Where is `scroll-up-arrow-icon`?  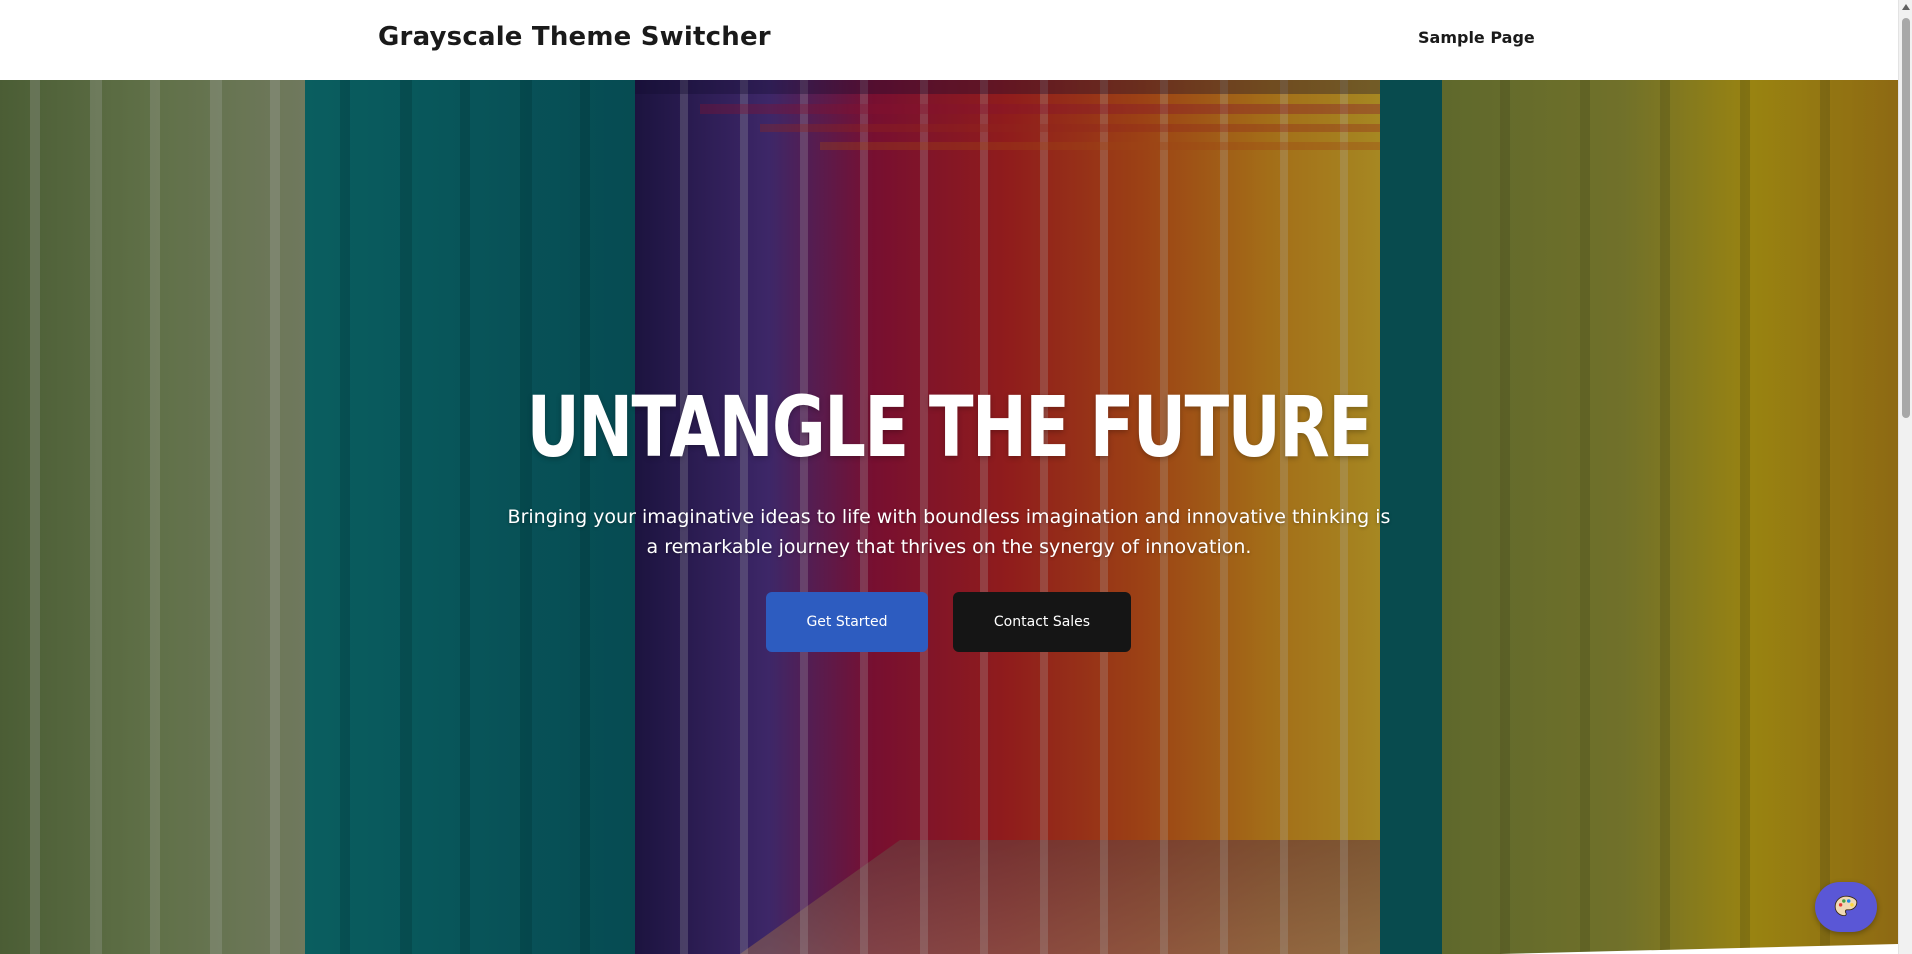
scroll-up-arrow-icon is located at coordinates (1906, 7).